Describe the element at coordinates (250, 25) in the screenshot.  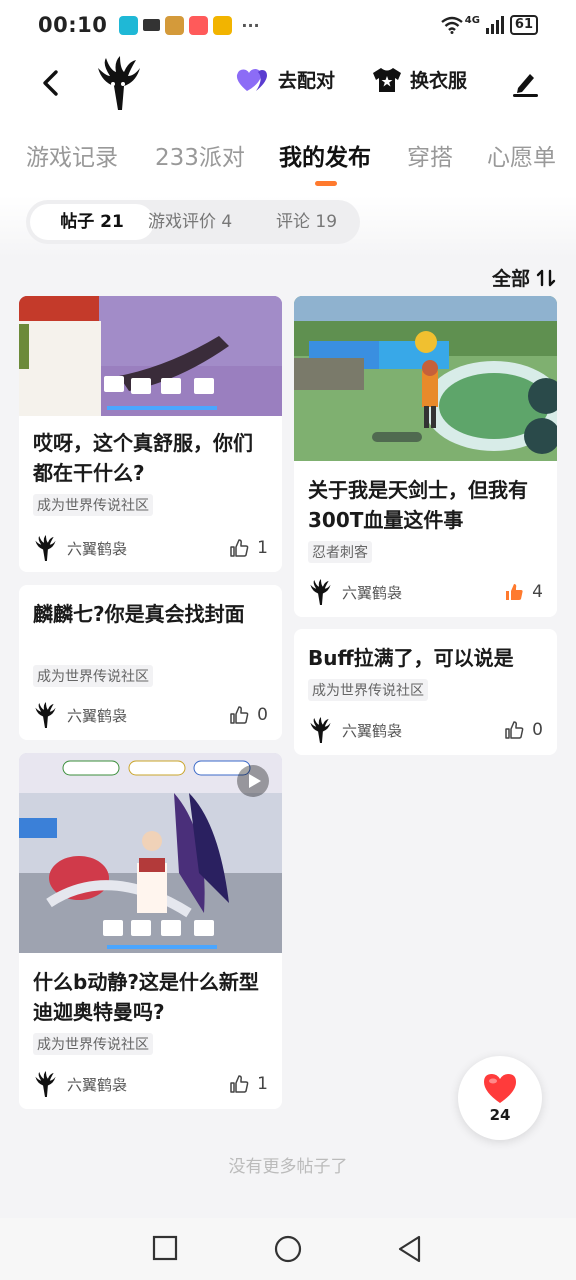
I see `more-notifications: ···` at that location.